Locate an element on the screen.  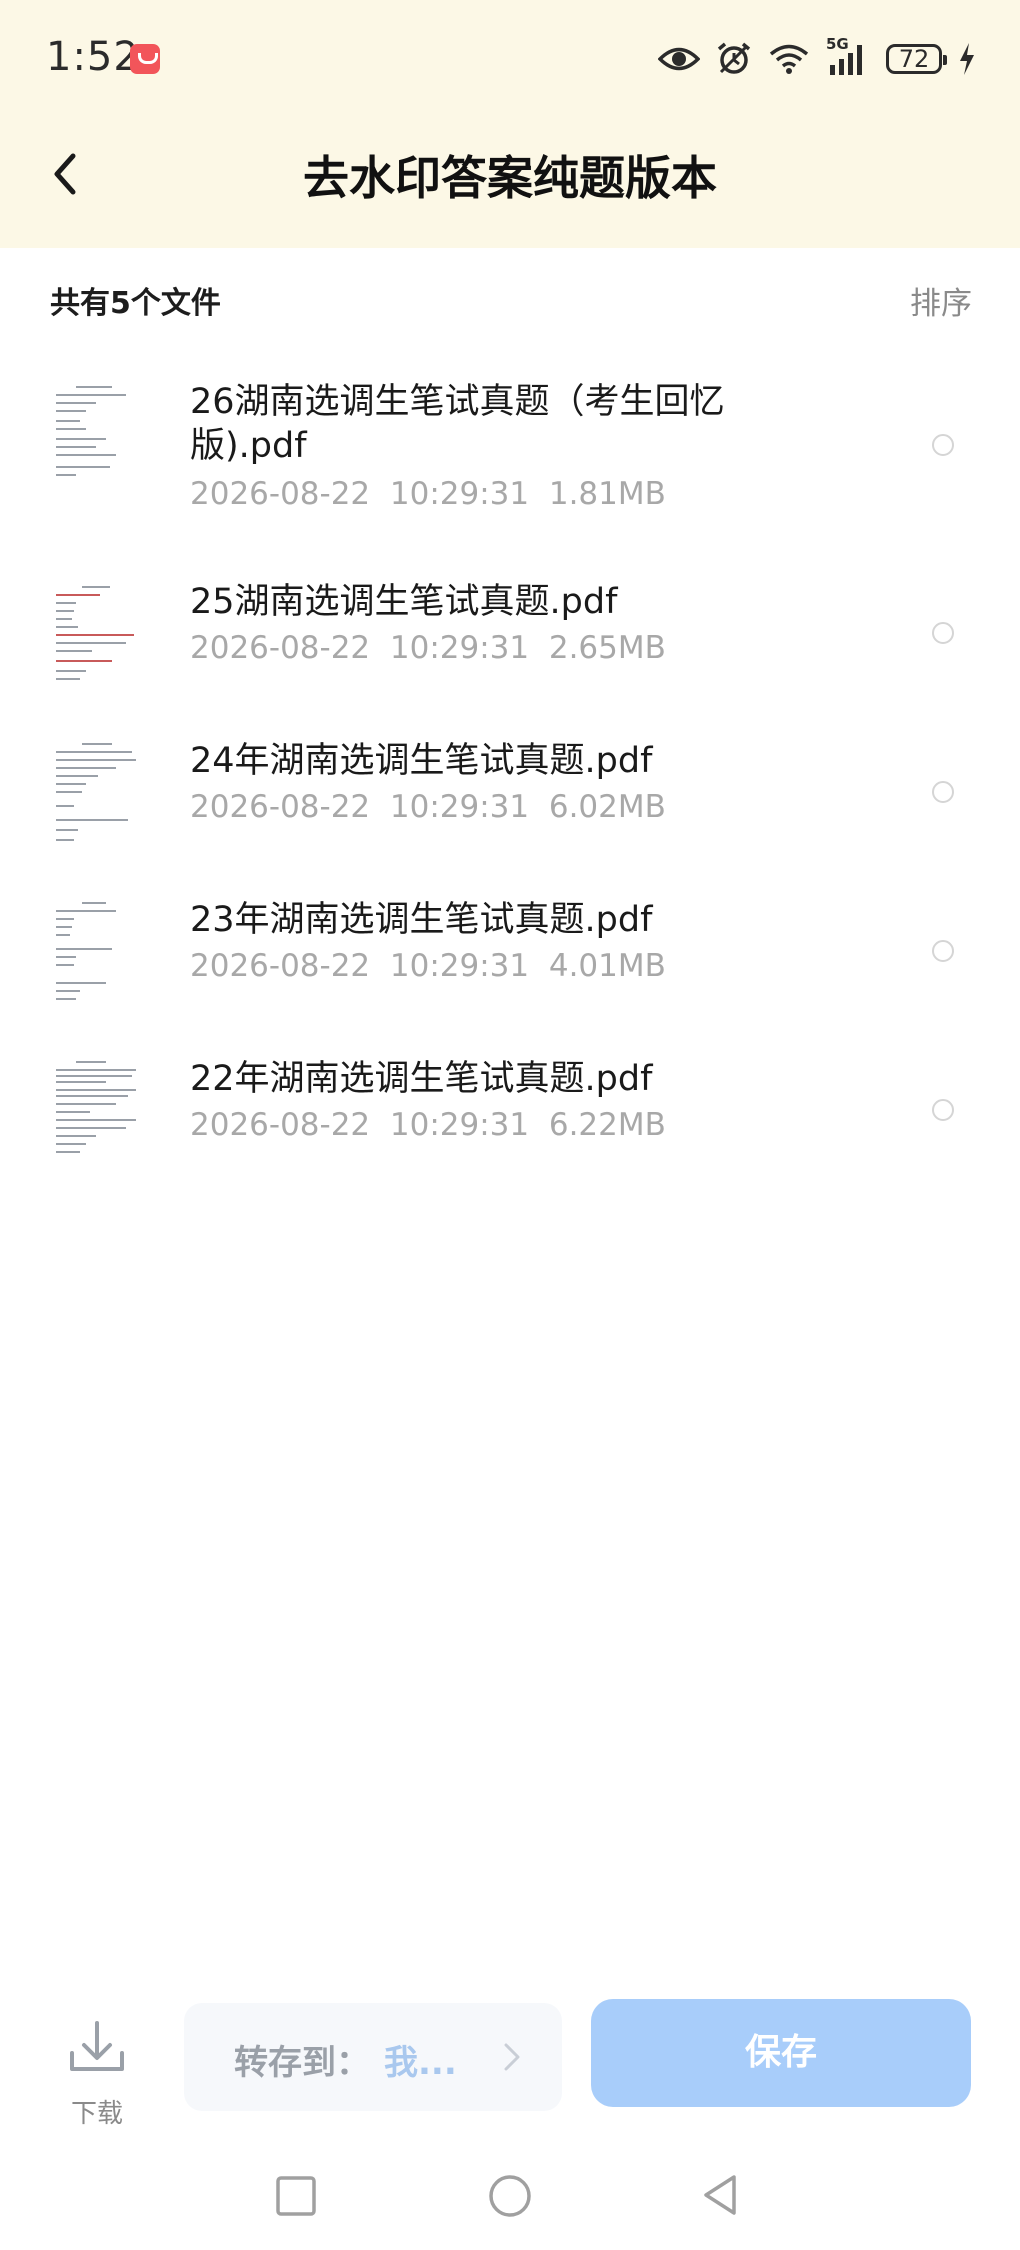
chevron-right-icon is located at coordinates (512, 2057).